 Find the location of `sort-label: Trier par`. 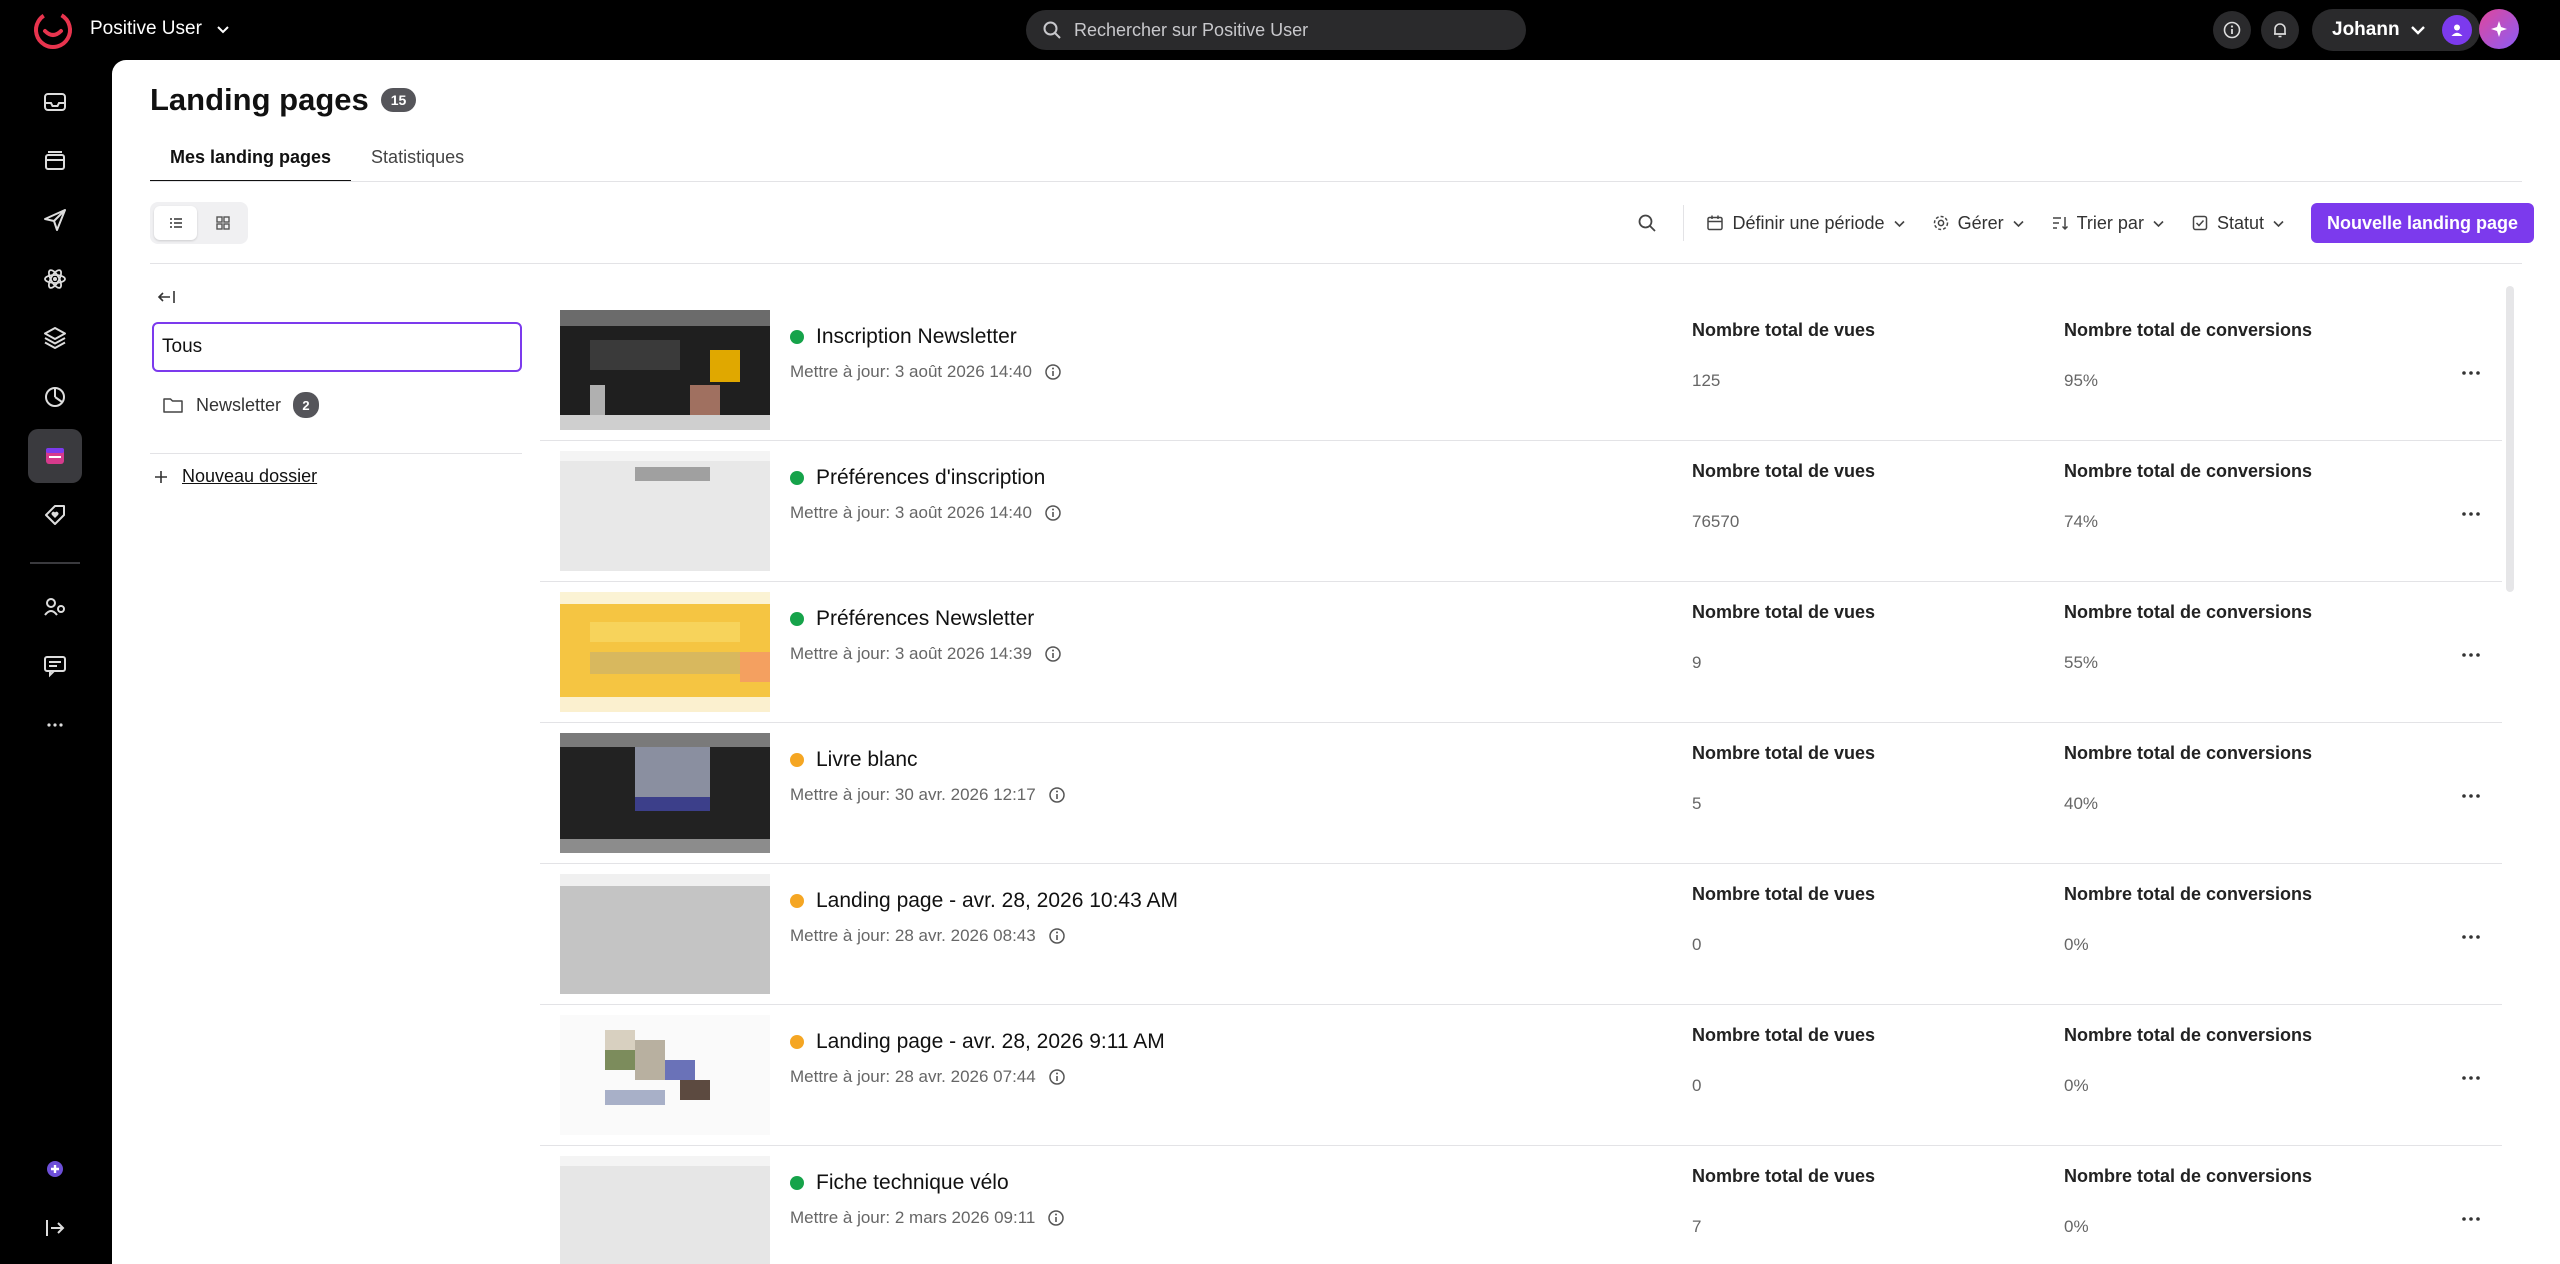

sort-label: Trier par is located at coordinates (2110, 222).